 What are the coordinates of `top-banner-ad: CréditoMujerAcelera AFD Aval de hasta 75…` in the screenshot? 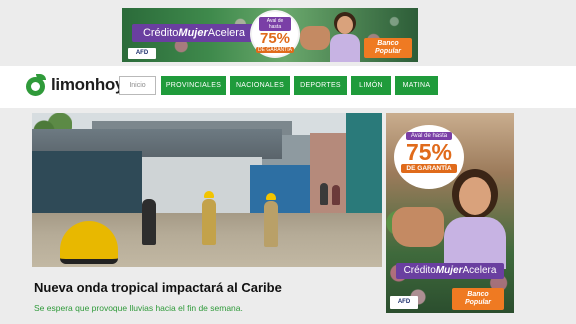 It's located at (270, 35).